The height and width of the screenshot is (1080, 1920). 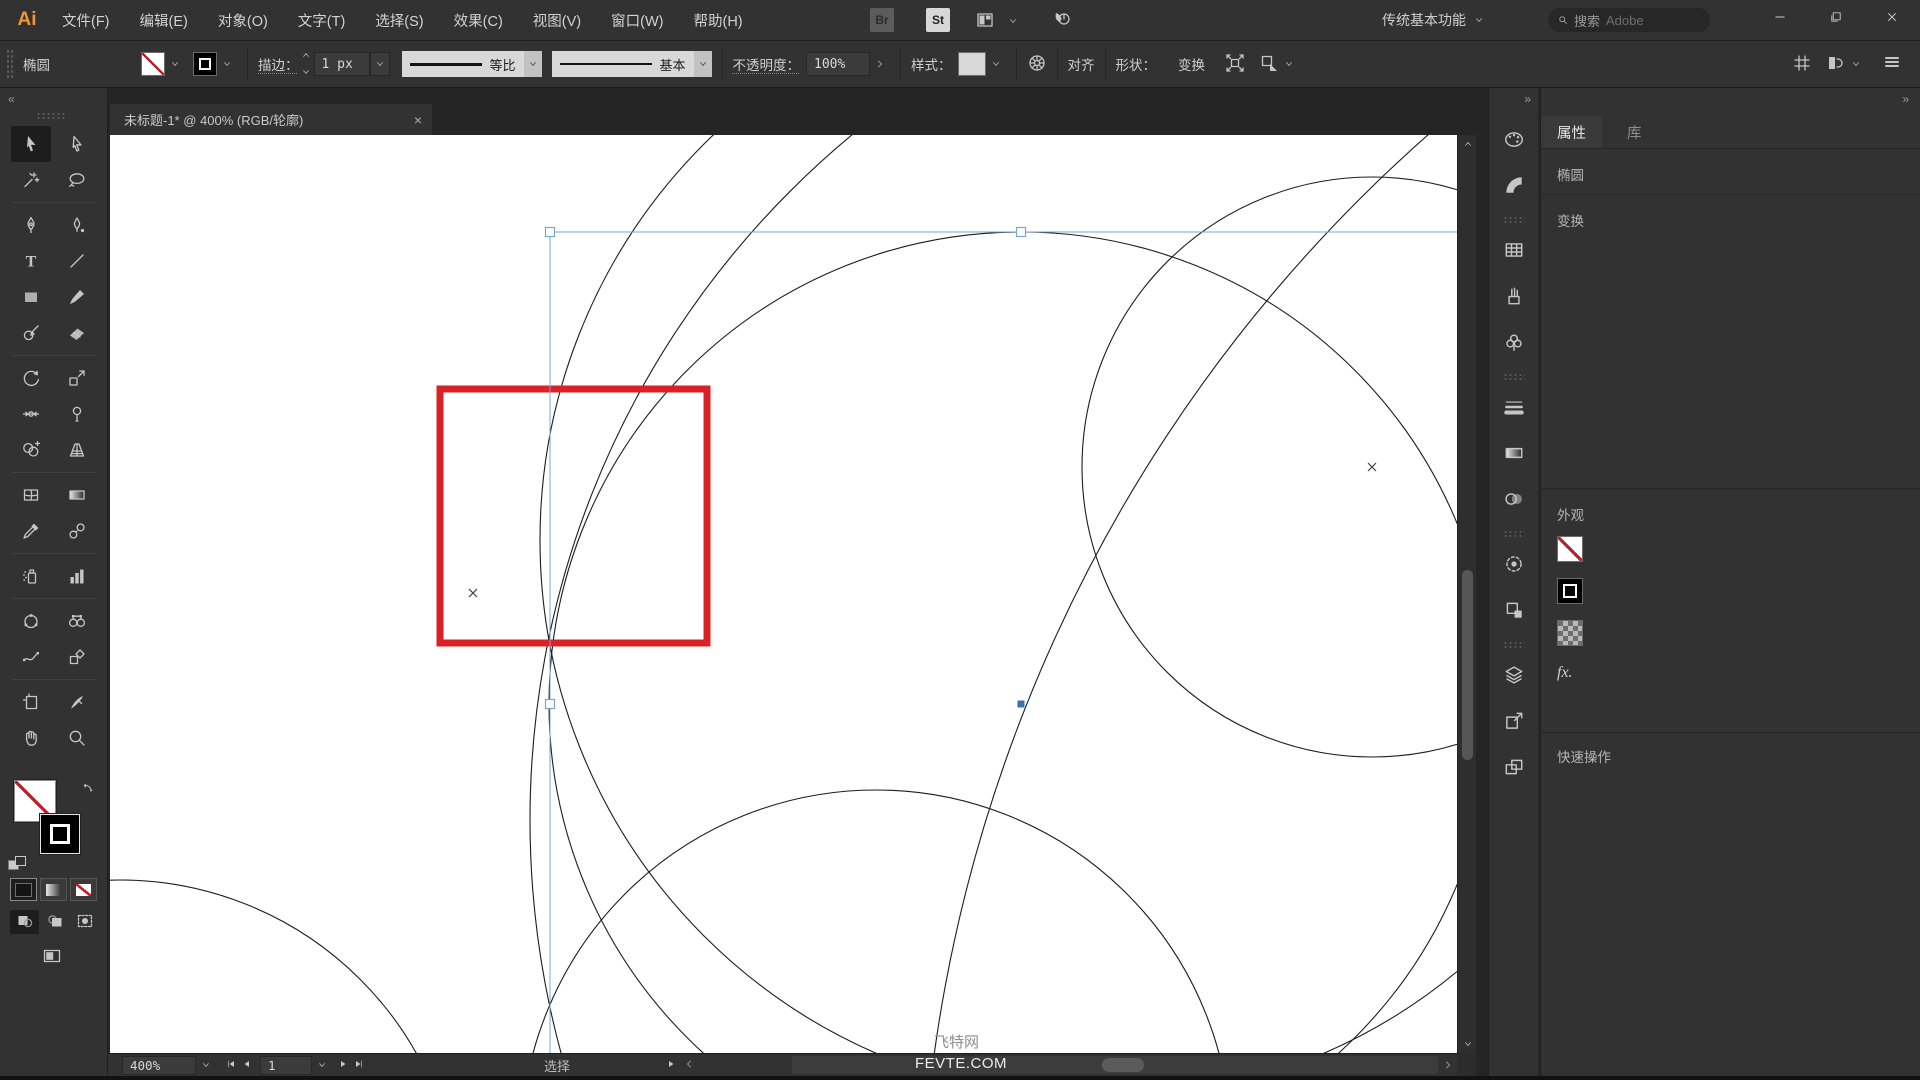 I want to click on hand-tool, so click(x=31, y=738).